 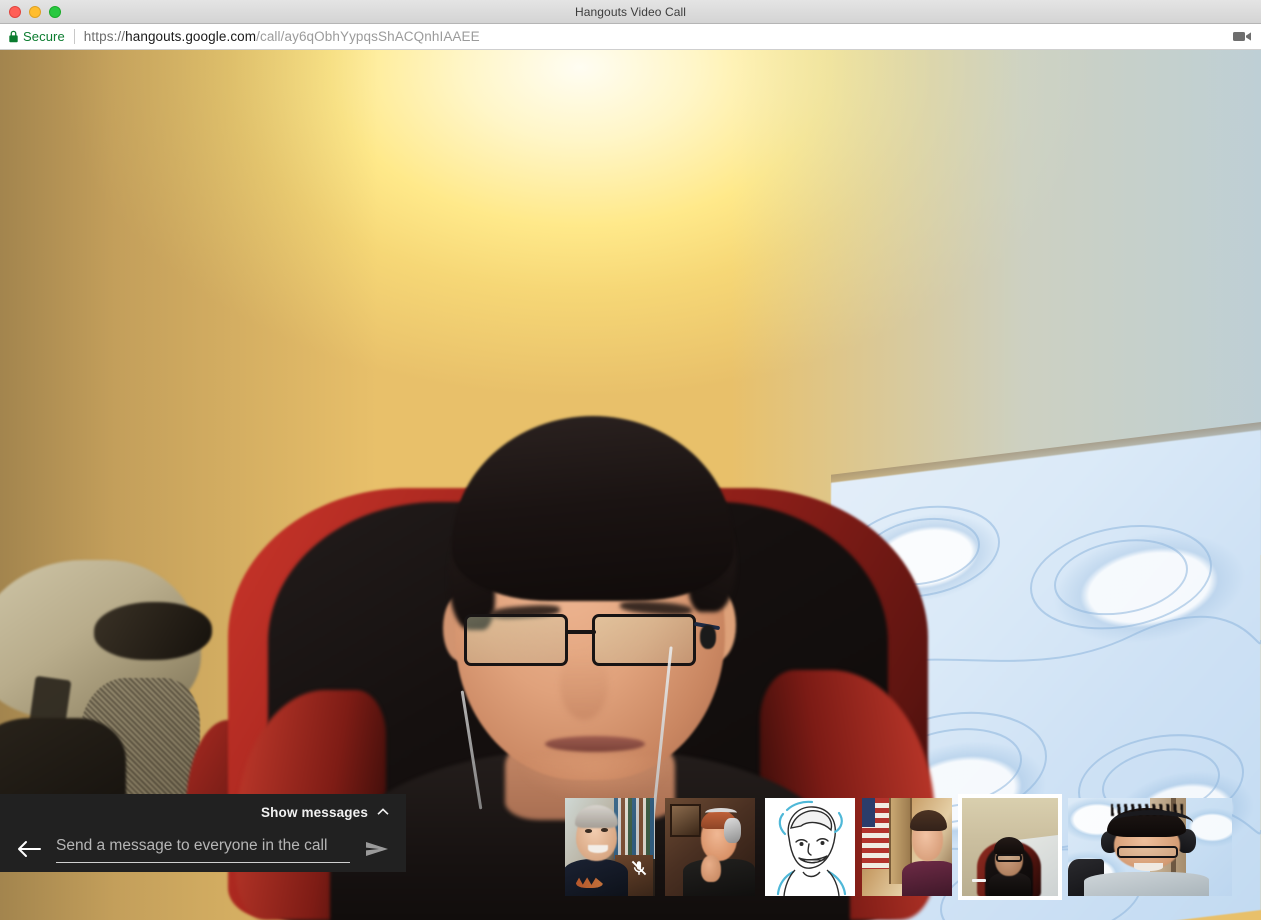 What do you see at coordinates (314, 812) in the screenshot?
I see `show-messages-label: Show messages` at bounding box center [314, 812].